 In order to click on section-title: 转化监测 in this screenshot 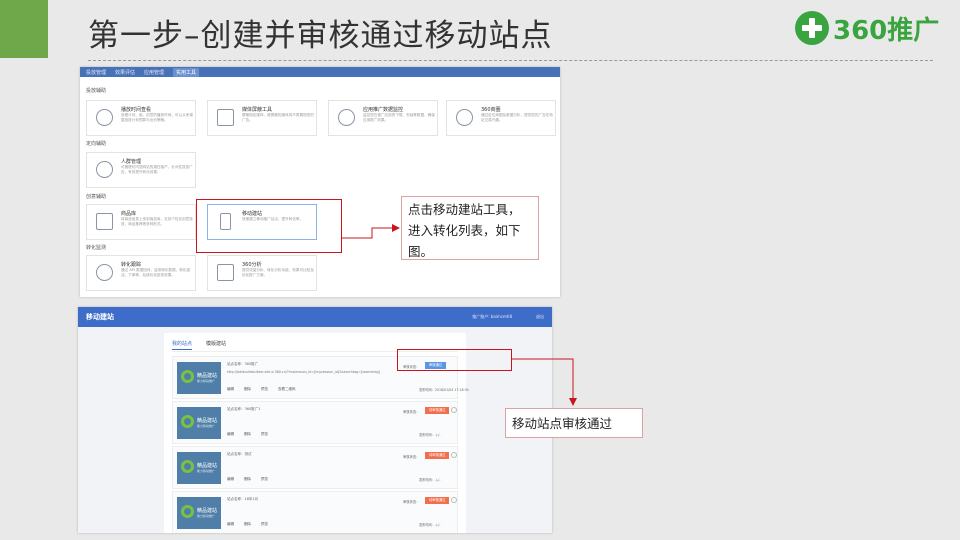, I will do `click(96, 248)`.